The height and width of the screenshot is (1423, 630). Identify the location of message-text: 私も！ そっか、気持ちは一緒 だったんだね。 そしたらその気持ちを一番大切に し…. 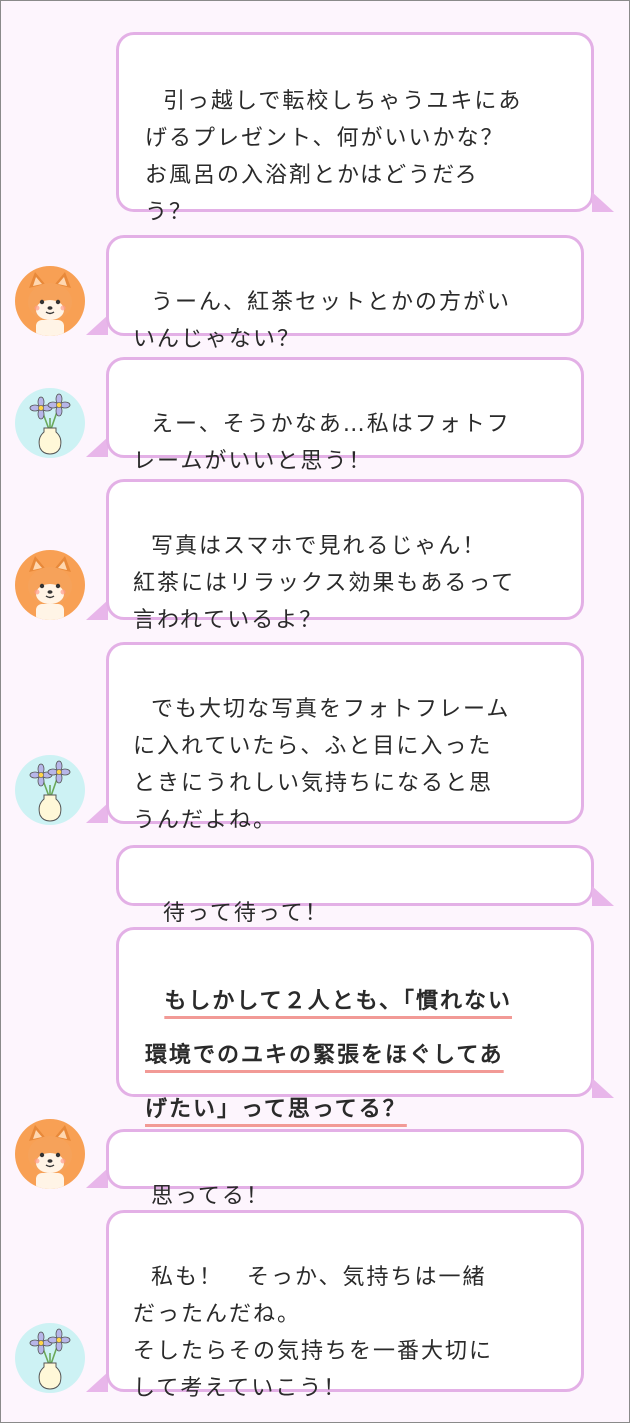
(313, 1333).